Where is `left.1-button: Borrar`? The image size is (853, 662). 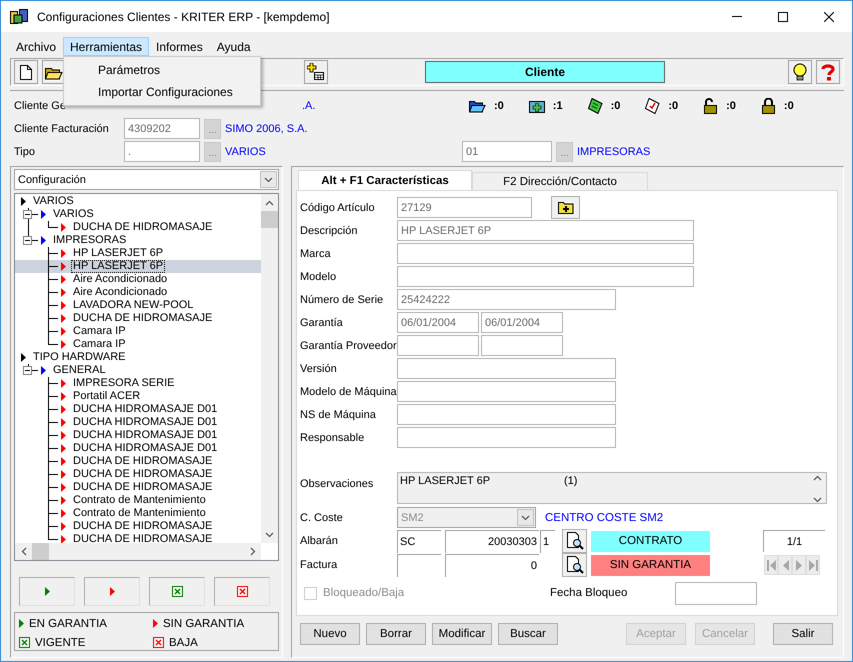 left.1-button: Borrar is located at coordinates (396, 634).